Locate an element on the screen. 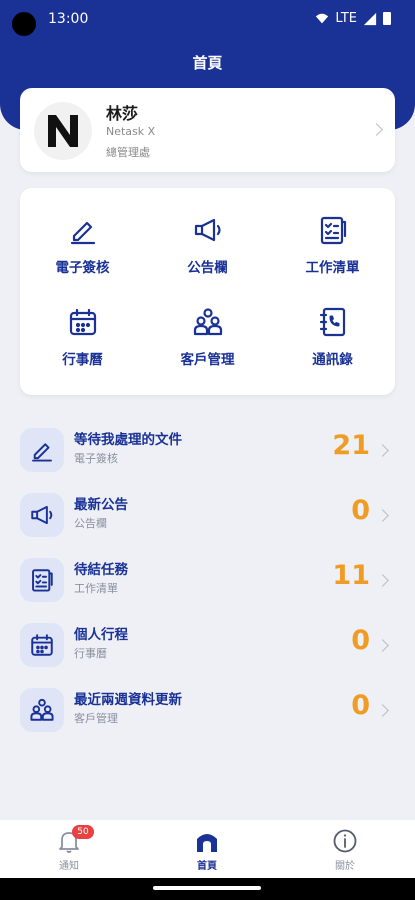  row-title: 待結任務 is located at coordinates (101, 570).